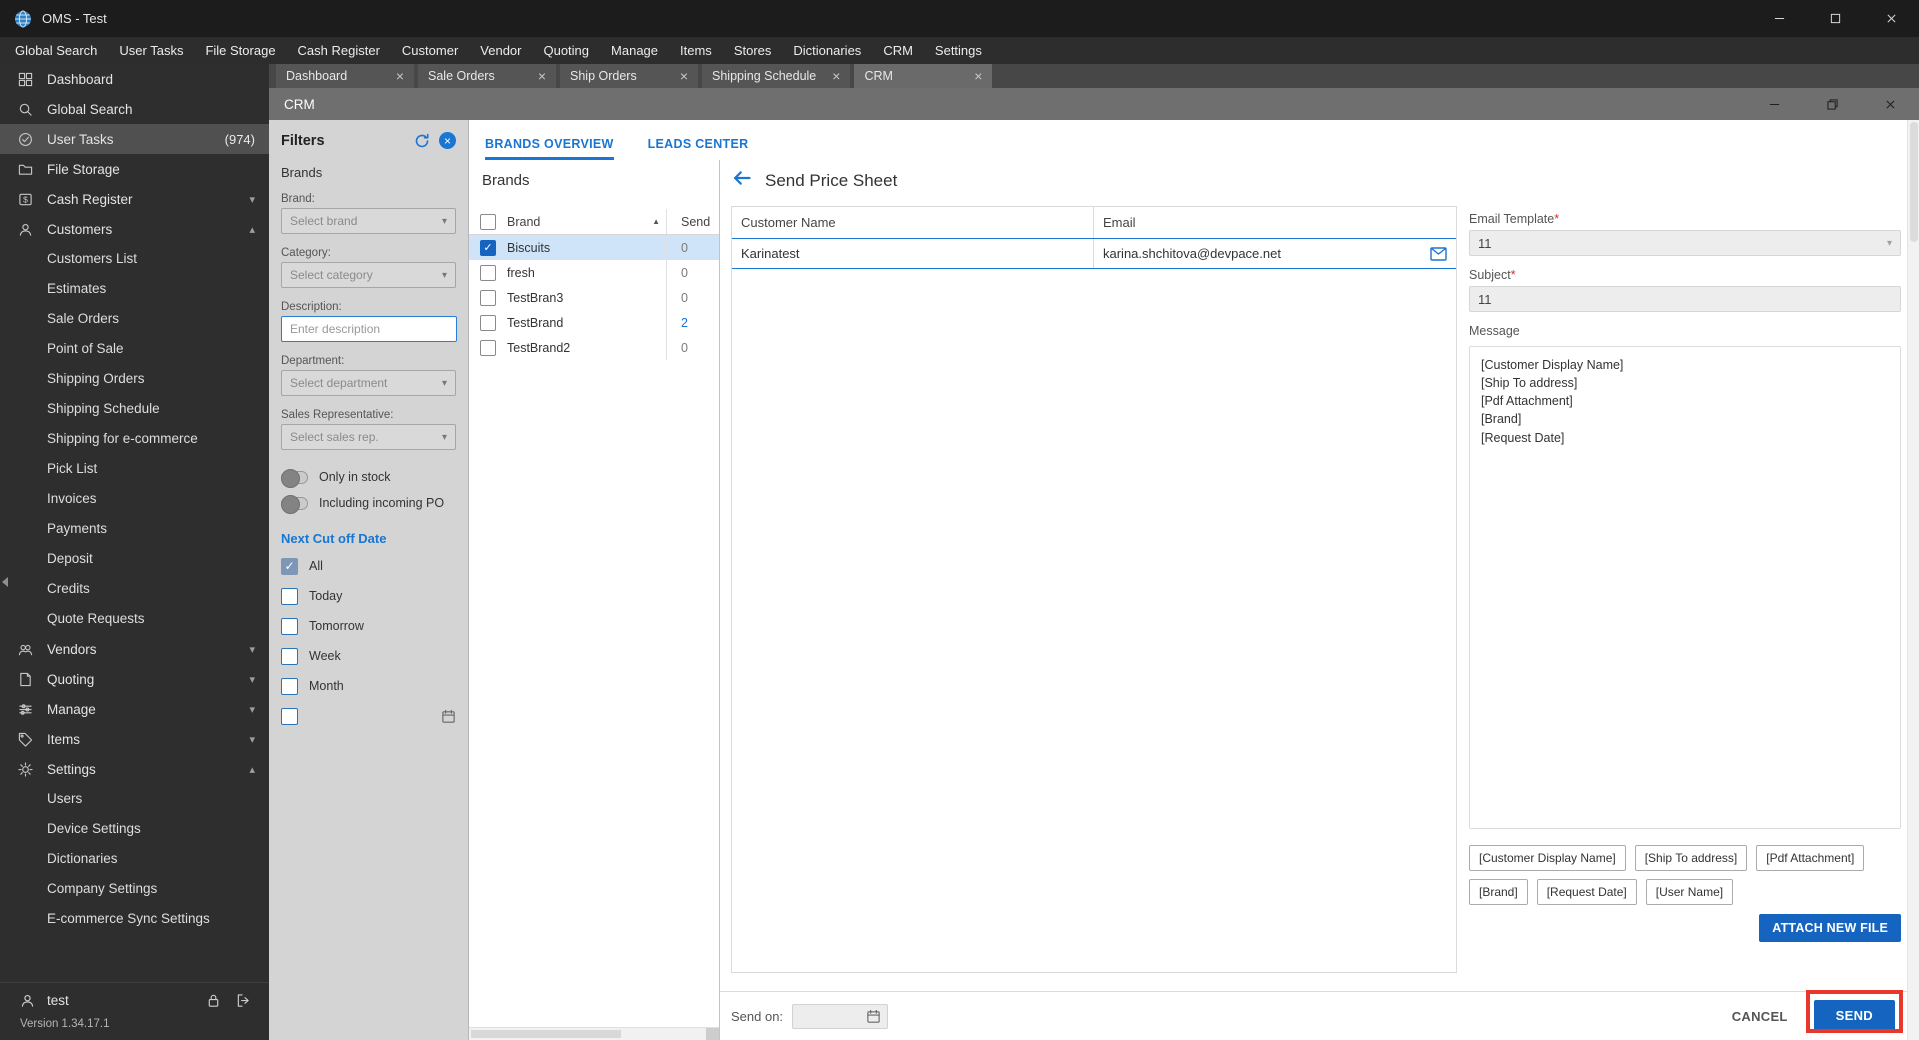 The image size is (1919, 1040). I want to click on sidebar-collapse-handle, so click(5, 582).